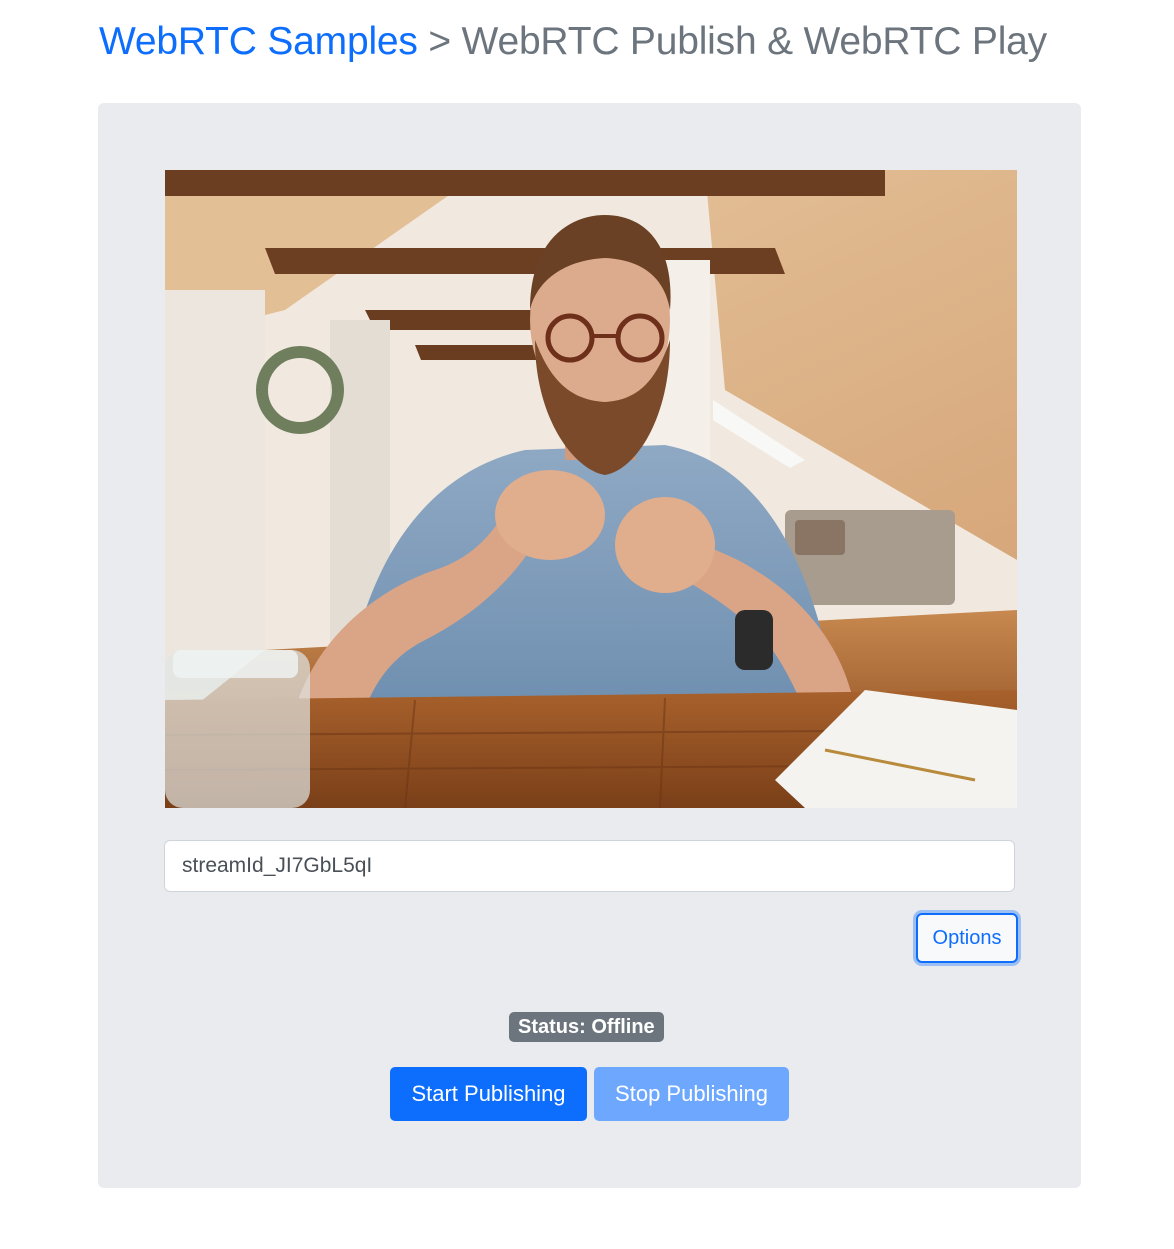 The width and height of the screenshot is (1174, 1249). I want to click on options-button: Options, so click(967, 938).